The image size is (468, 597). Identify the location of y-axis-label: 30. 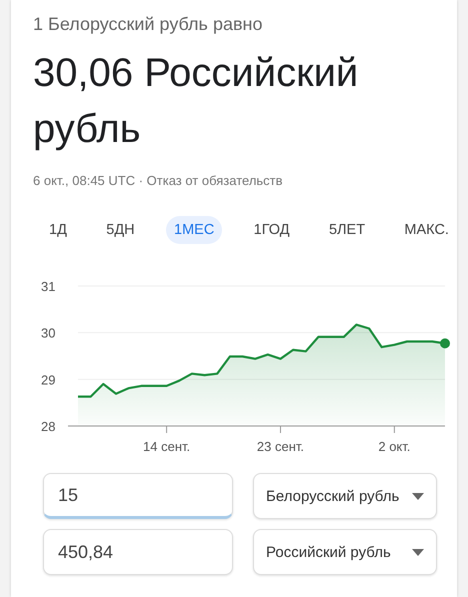
(48, 333).